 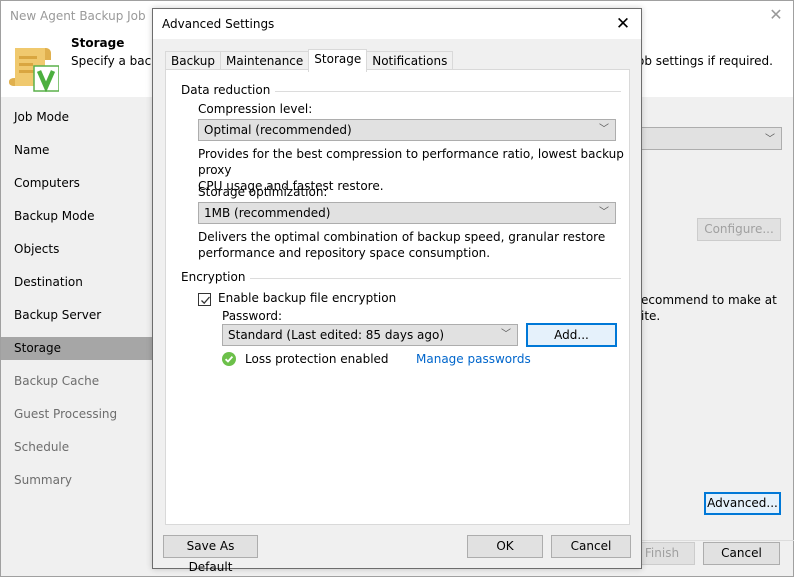 What do you see at coordinates (317, 359) in the screenshot?
I see `loss-protection-status: Loss protection enabled` at bounding box center [317, 359].